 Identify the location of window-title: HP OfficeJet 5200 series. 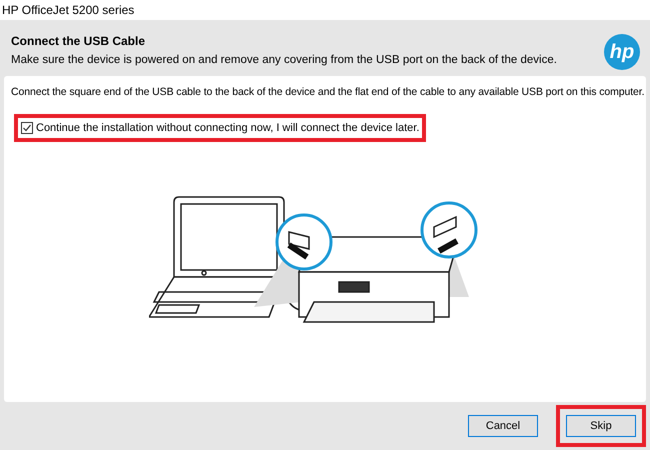
(68, 10).